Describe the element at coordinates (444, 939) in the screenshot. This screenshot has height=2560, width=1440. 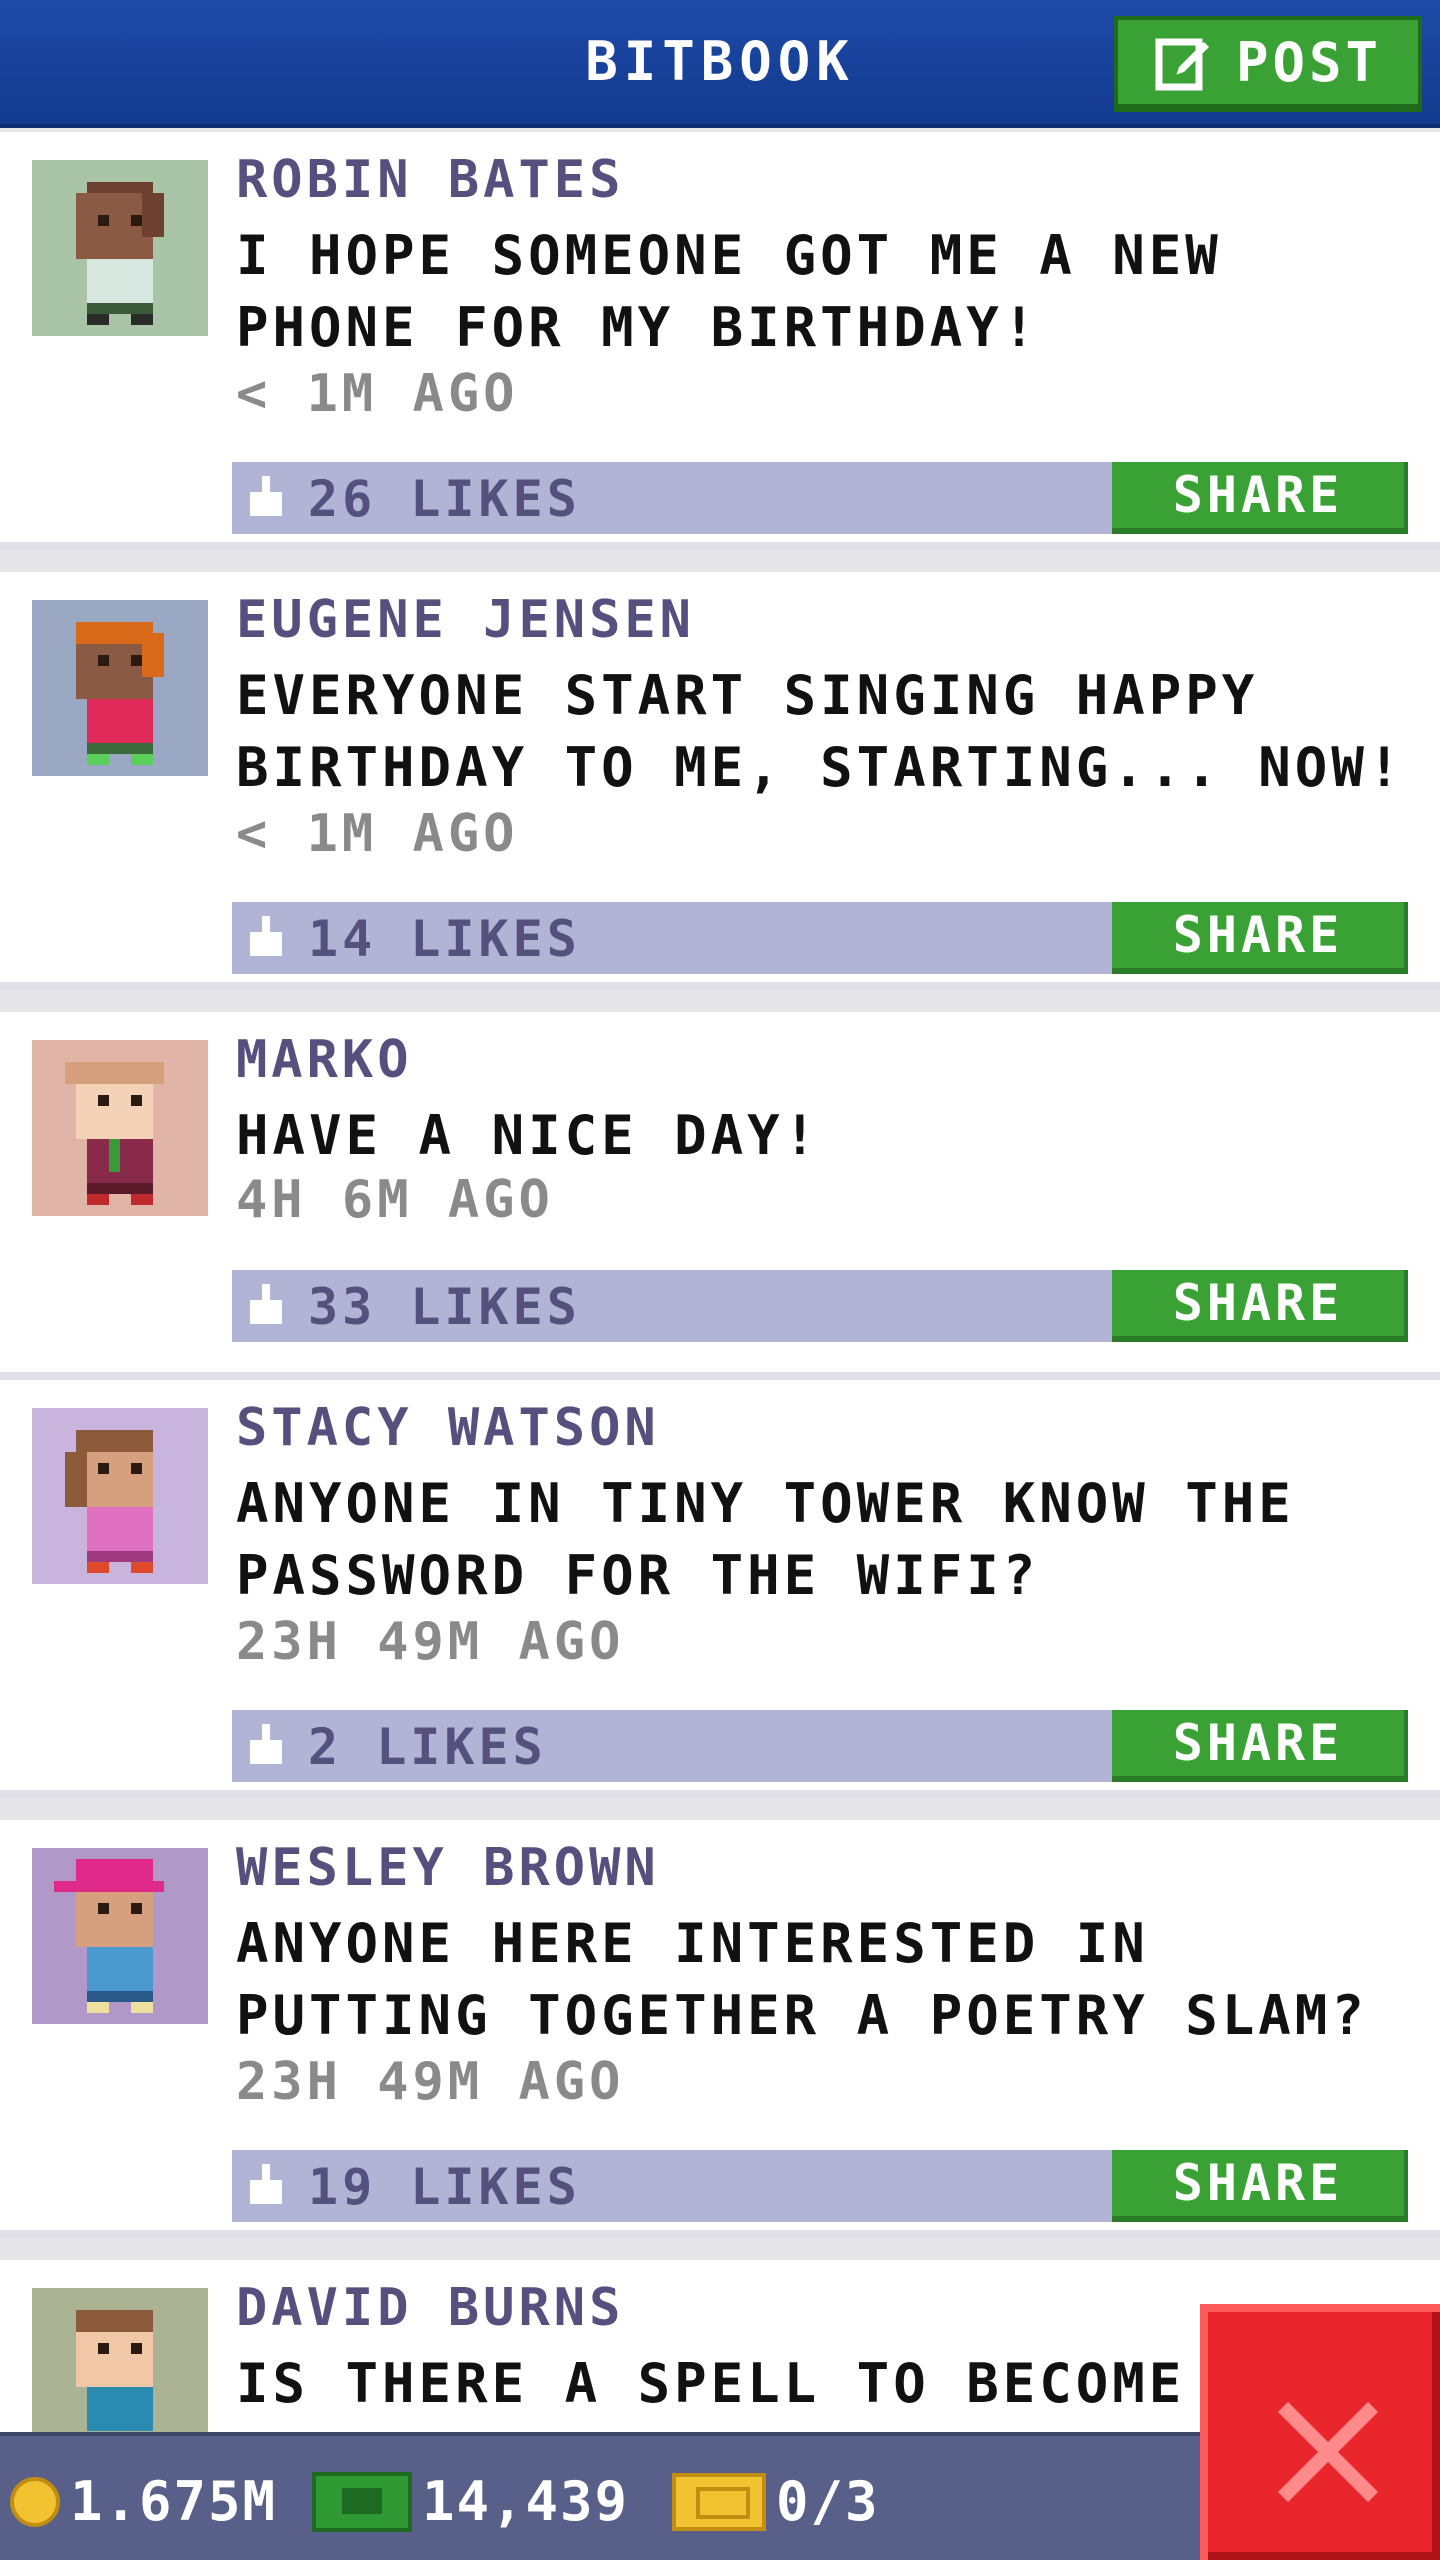
I see `like-count: 14 LIKES` at that location.